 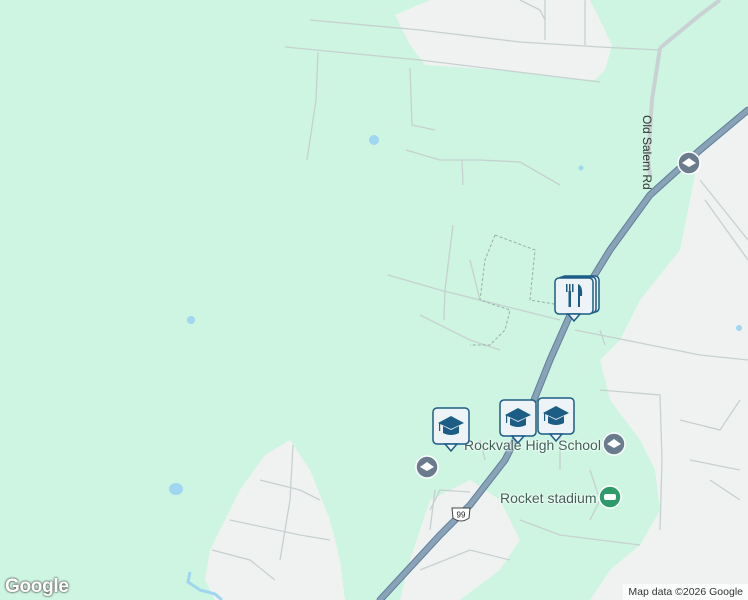 I want to click on stadium-poi-icon, so click(x=610, y=497).